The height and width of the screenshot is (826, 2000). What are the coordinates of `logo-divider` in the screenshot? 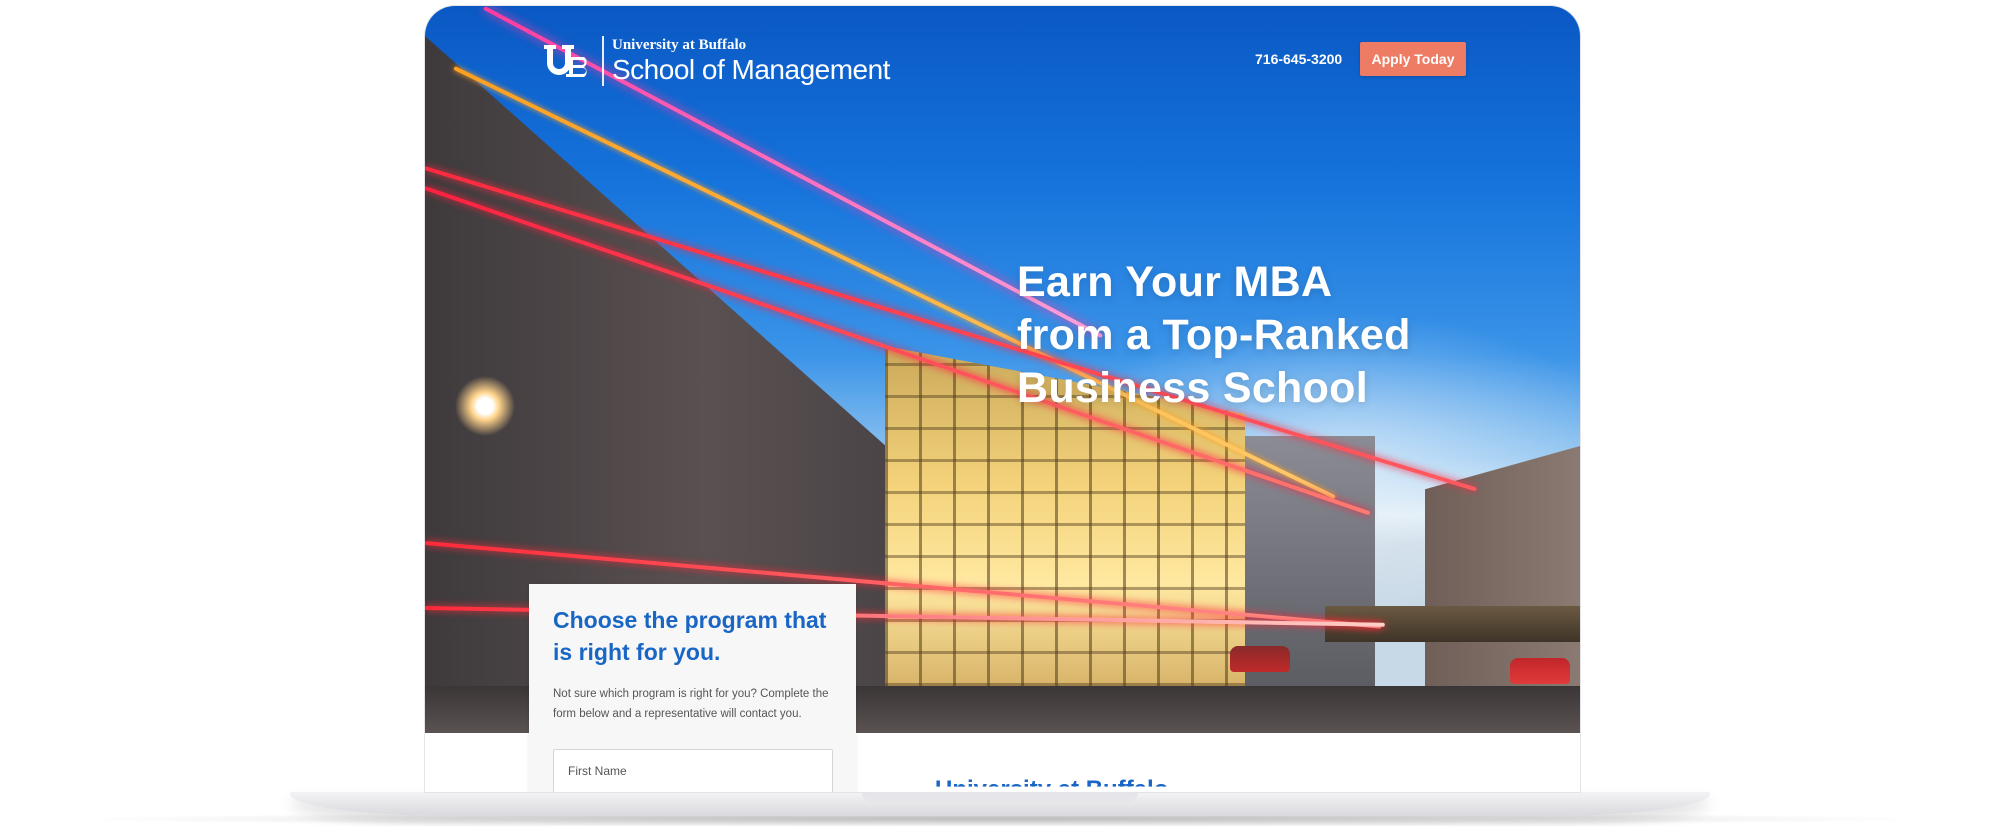 It's located at (603, 61).